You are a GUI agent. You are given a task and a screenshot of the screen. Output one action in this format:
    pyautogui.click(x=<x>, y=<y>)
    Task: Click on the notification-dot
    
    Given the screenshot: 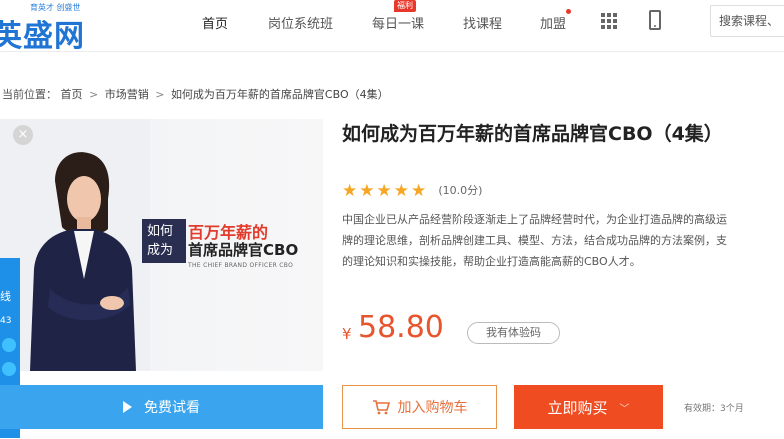 What is the action you would take?
    pyautogui.click(x=568, y=11)
    